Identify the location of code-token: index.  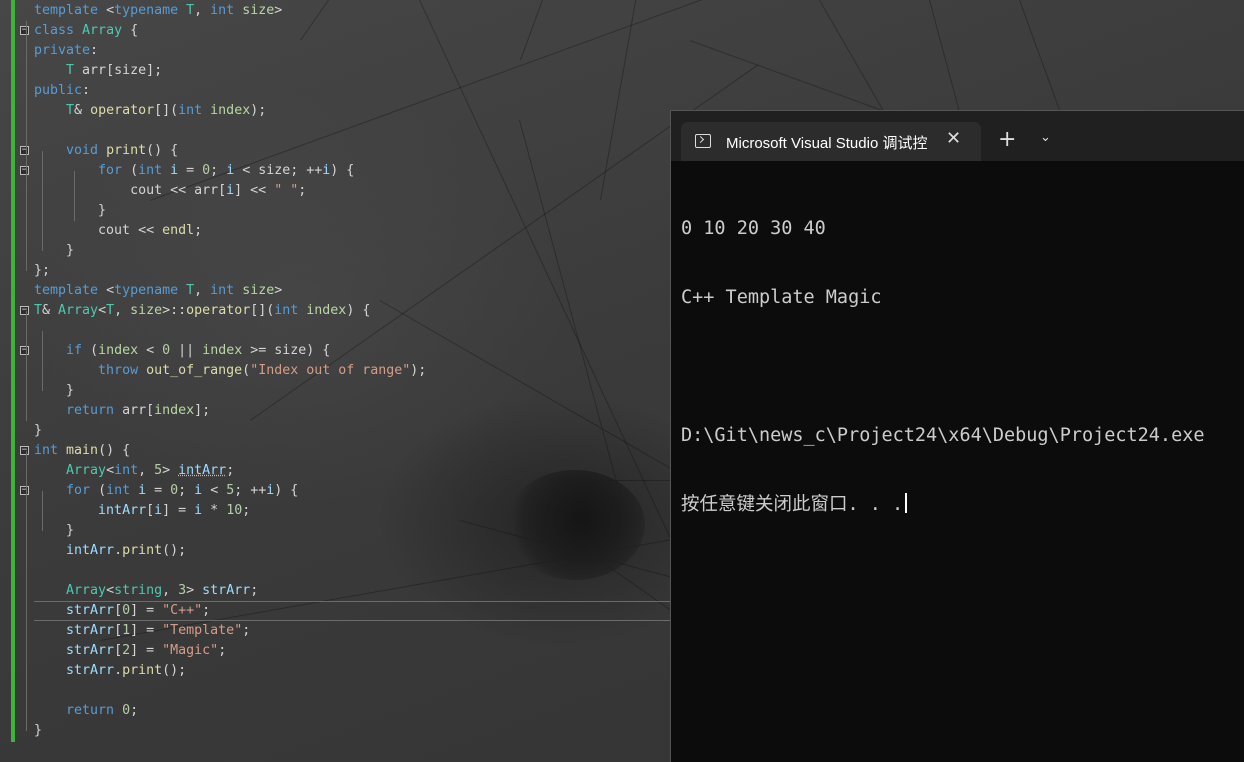
(174, 410).